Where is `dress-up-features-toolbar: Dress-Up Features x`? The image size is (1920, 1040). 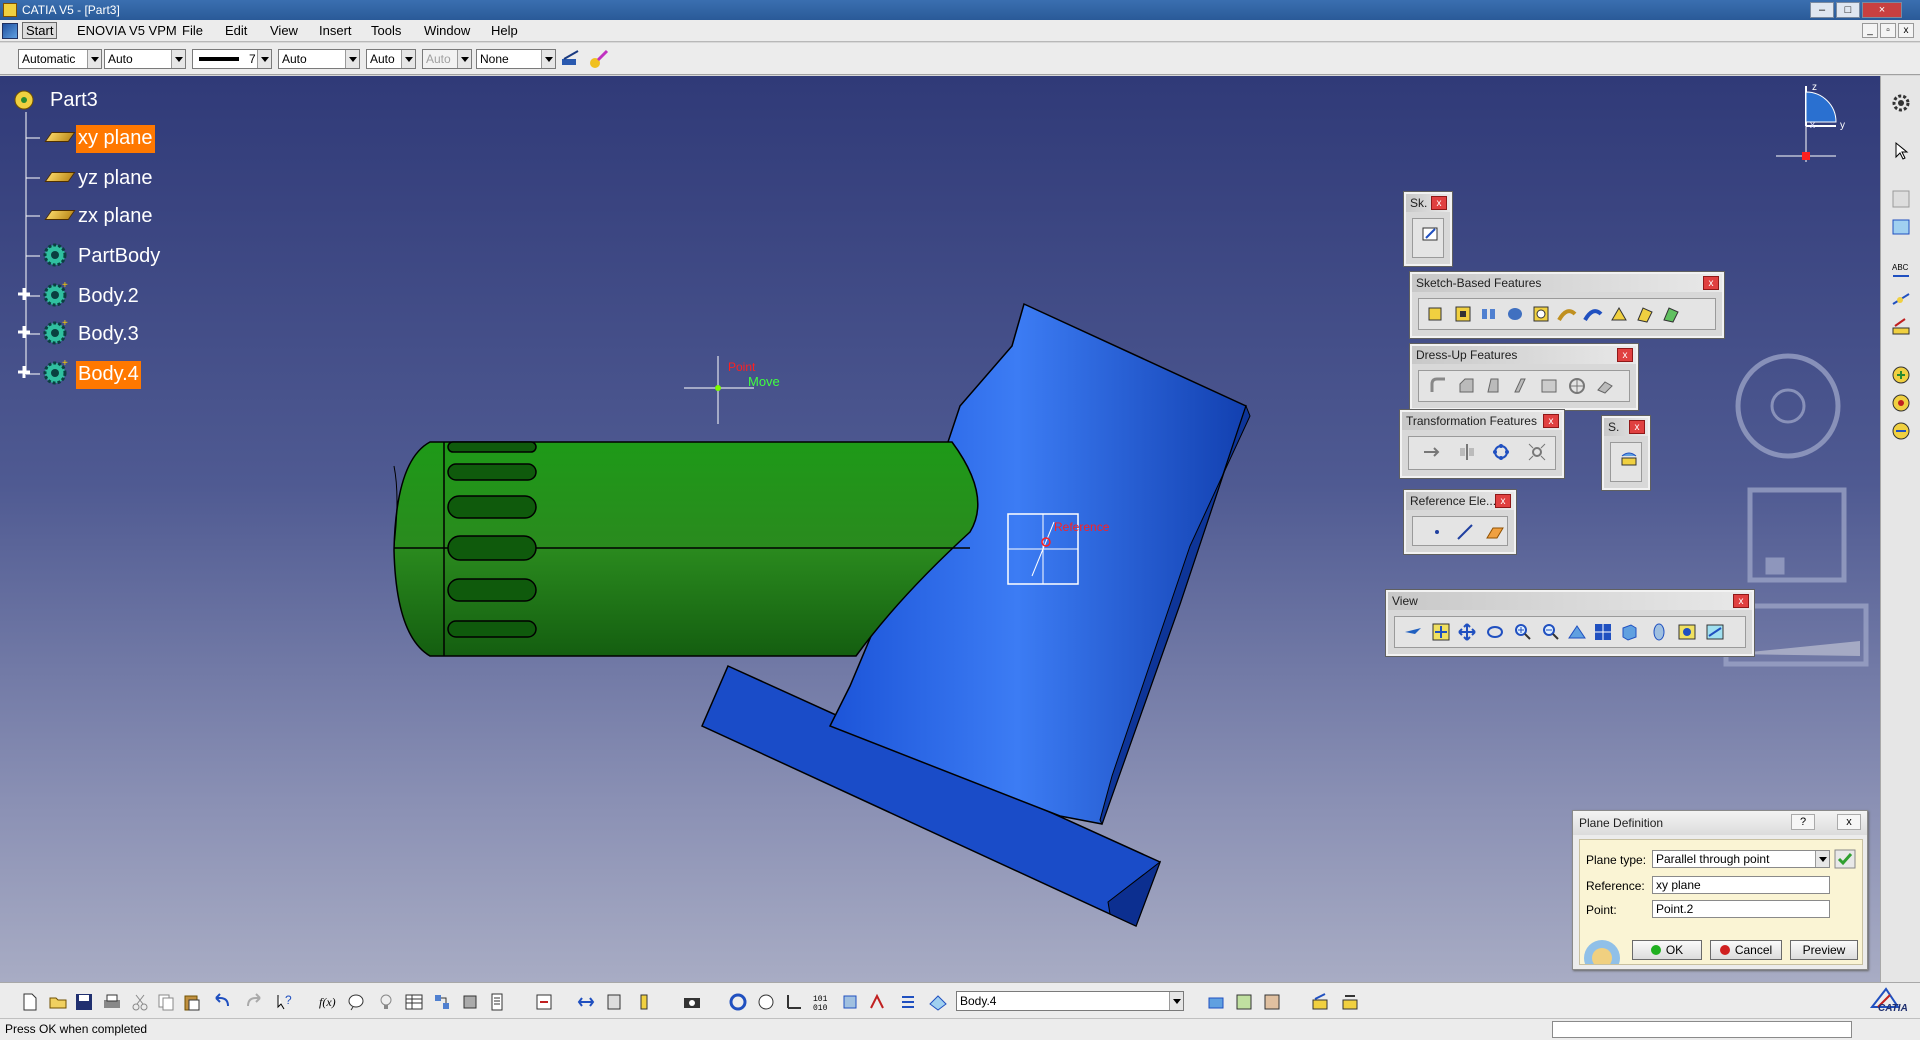
dress-up-features-toolbar: Dress-Up Features x is located at coordinates (1524, 377).